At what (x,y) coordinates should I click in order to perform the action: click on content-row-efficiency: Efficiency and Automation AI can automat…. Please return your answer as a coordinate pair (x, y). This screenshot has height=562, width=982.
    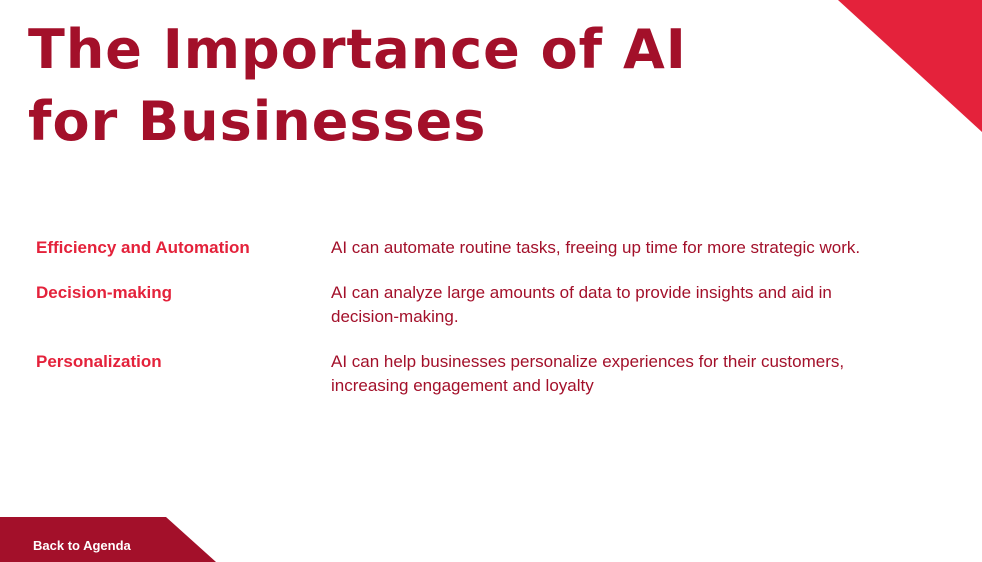
    Looking at the image, I should click on (486, 248).